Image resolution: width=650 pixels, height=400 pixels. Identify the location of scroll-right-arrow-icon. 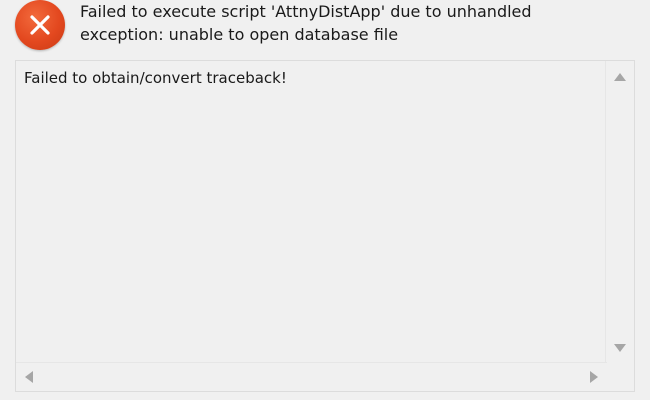
(594, 377).